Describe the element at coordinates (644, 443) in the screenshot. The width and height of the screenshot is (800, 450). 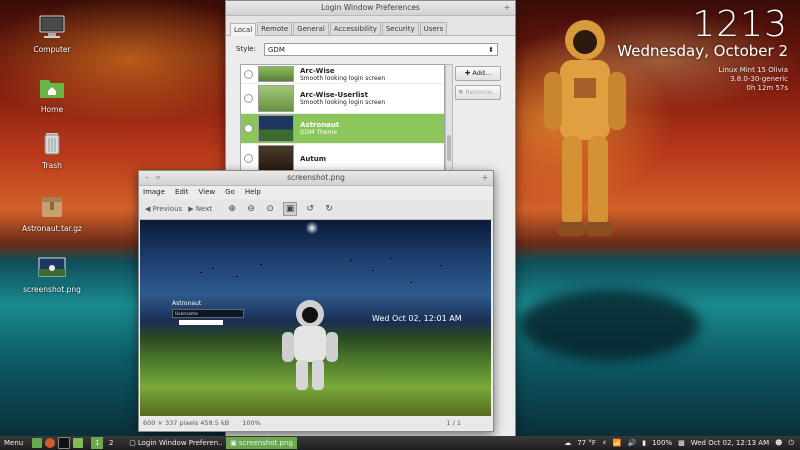
I see `battery-icon: ▮` at that location.